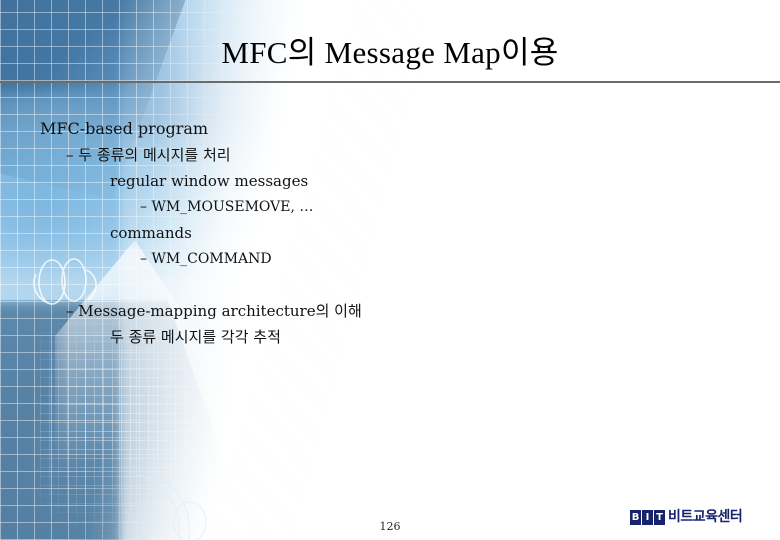 Image resolution: width=780 pixels, height=540 pixels. Describe the element at coordinates (135, 430) in the screenshot. I see `background-fine-grid-overlay` at that location.